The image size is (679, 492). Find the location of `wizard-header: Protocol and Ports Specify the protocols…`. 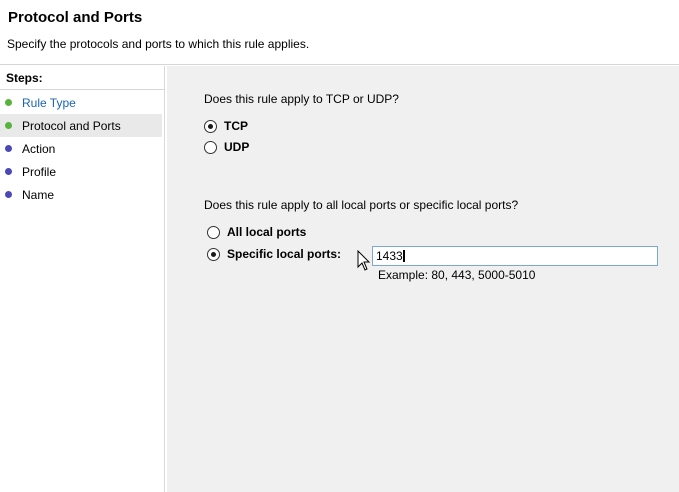

wizard-header: Protocol and Ports Specify the protocols… is located at coordinates (339, 32).